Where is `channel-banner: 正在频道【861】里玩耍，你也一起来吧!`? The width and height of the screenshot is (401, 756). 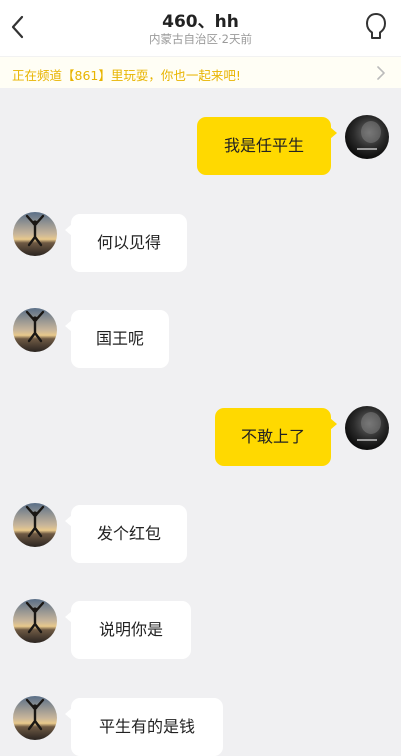 channel-banner: 正在频道【861】里玩耍，你也一起来吧! is located at coordinates (200, 72).